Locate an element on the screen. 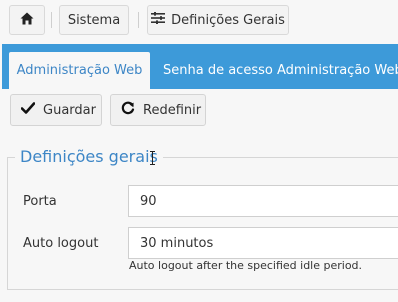 The image size is (398, 302). section-title: Definições gerais is located at coordinates (89, 156).